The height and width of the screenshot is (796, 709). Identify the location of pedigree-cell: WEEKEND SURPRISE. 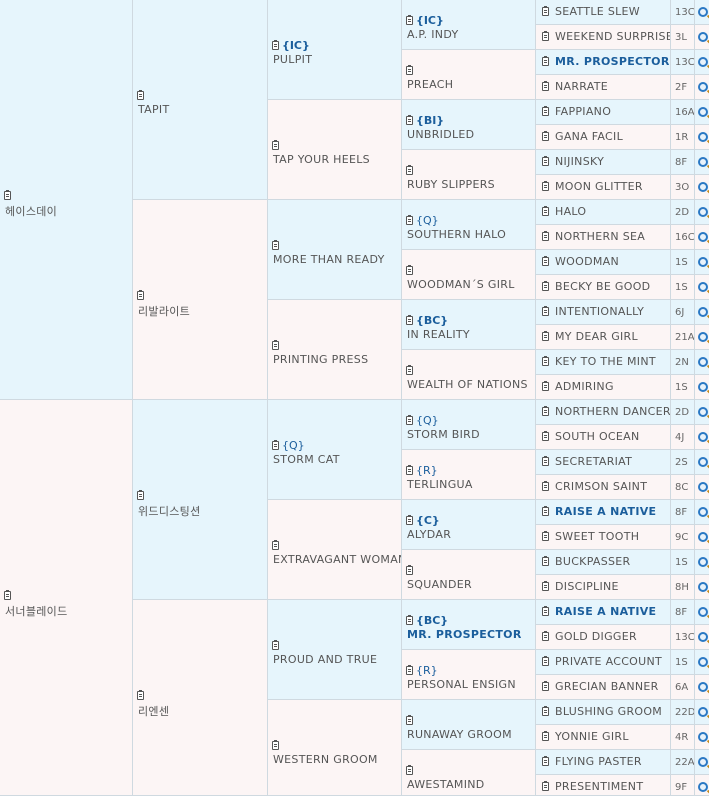
(603, 37).